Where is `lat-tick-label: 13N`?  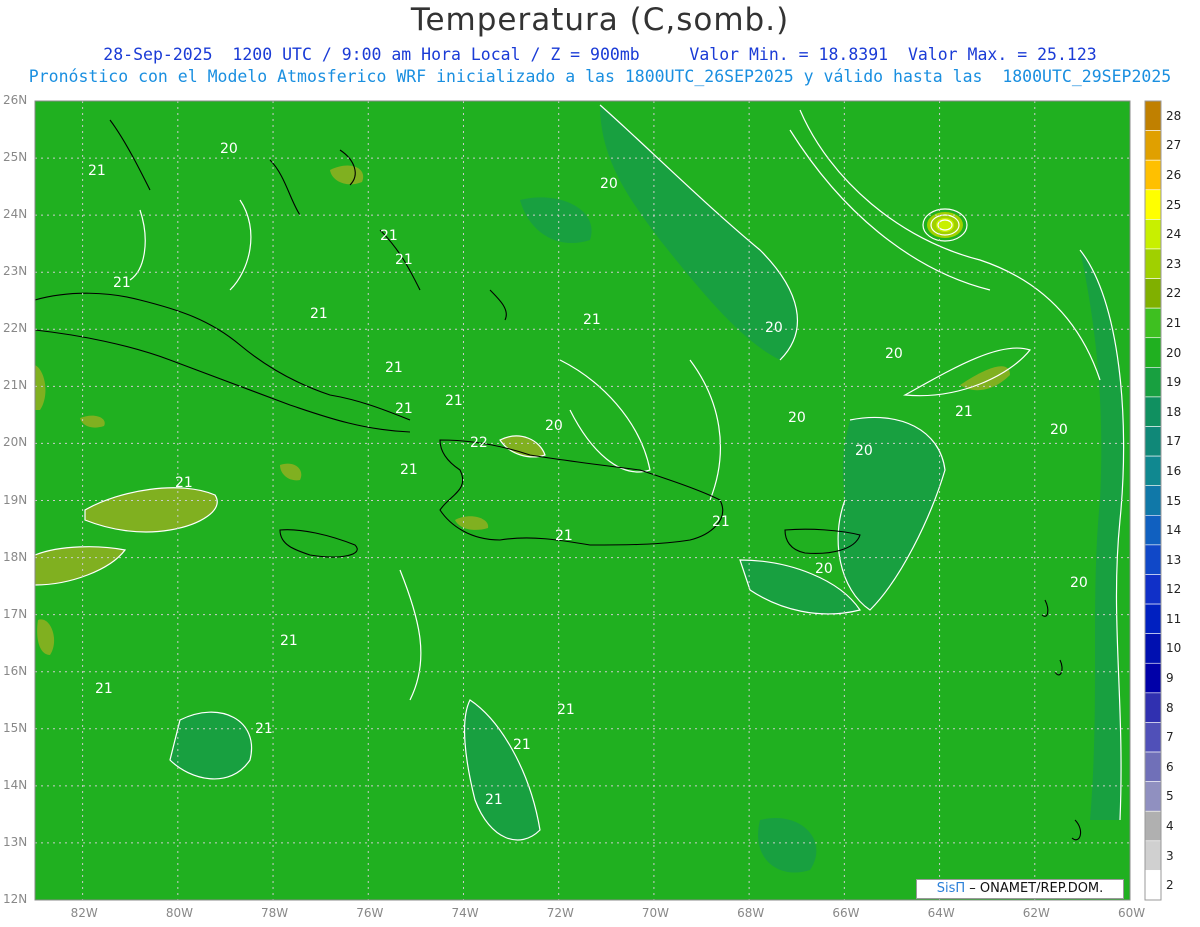
lat-tick-label: 13N is located at coordinates (15, 841).